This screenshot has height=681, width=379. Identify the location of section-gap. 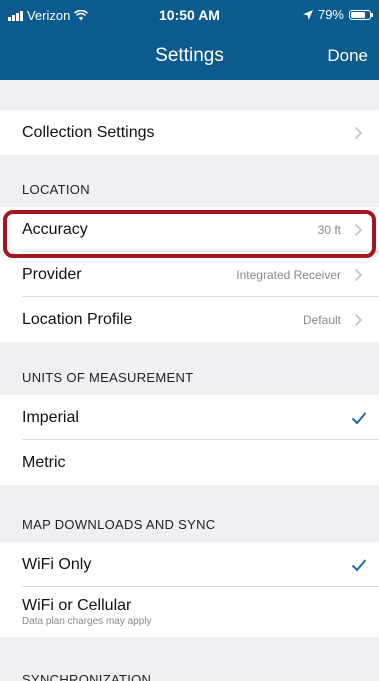
(189, 95).